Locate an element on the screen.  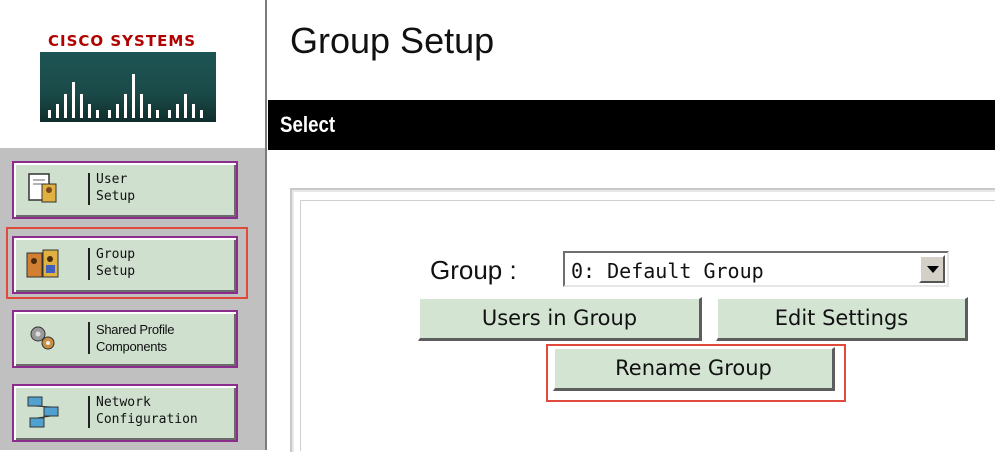
logo-text: CISCO SYSTEMS is located at coordinates (122, 41).